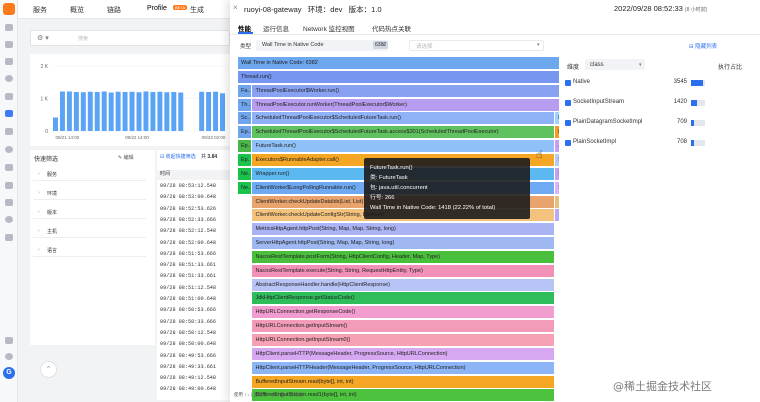 The image size is (760, 402). What do you see at coordinates (114, 10) in the screenshot?
I see `nav-item-2: 链路` at bounding box center [114, 10].